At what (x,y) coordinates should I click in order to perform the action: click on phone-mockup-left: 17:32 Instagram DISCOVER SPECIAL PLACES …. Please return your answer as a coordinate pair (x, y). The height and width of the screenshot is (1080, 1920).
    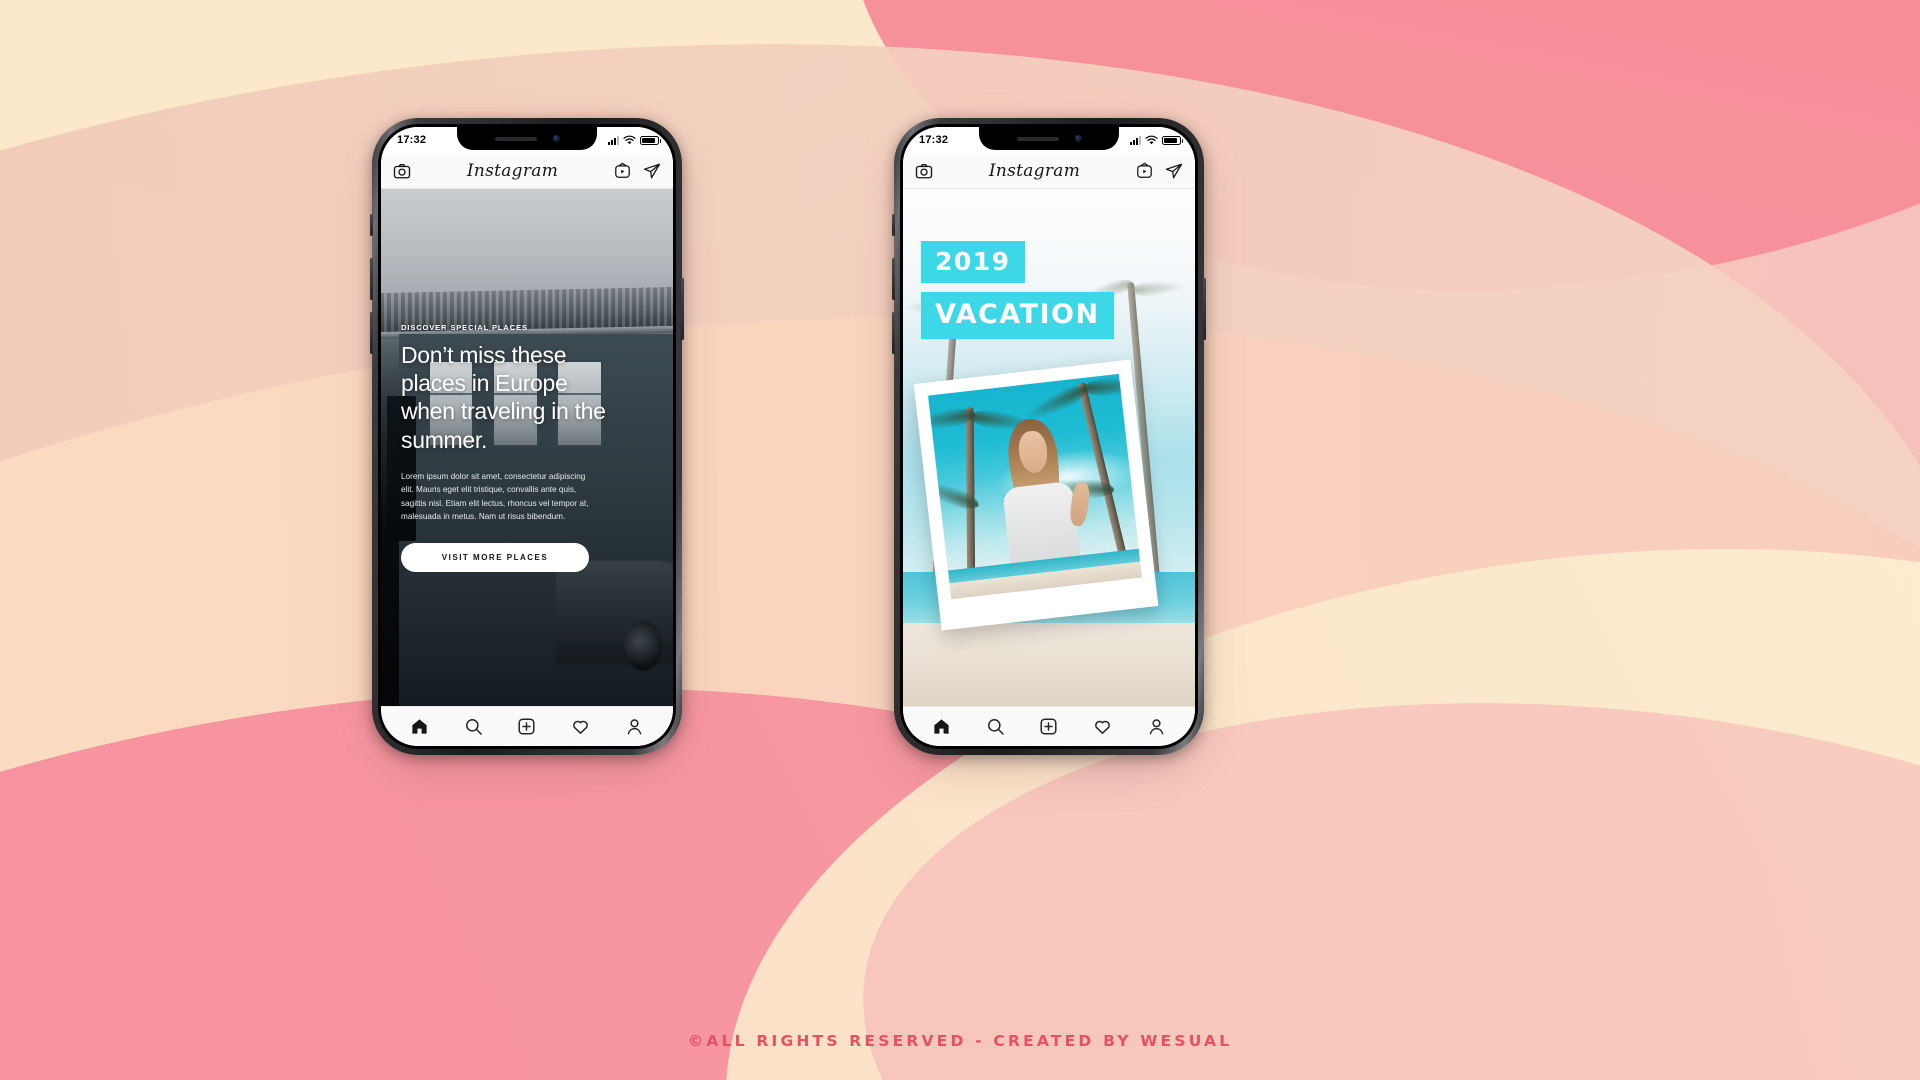
    Looking at the image, I should click on (527, 441).